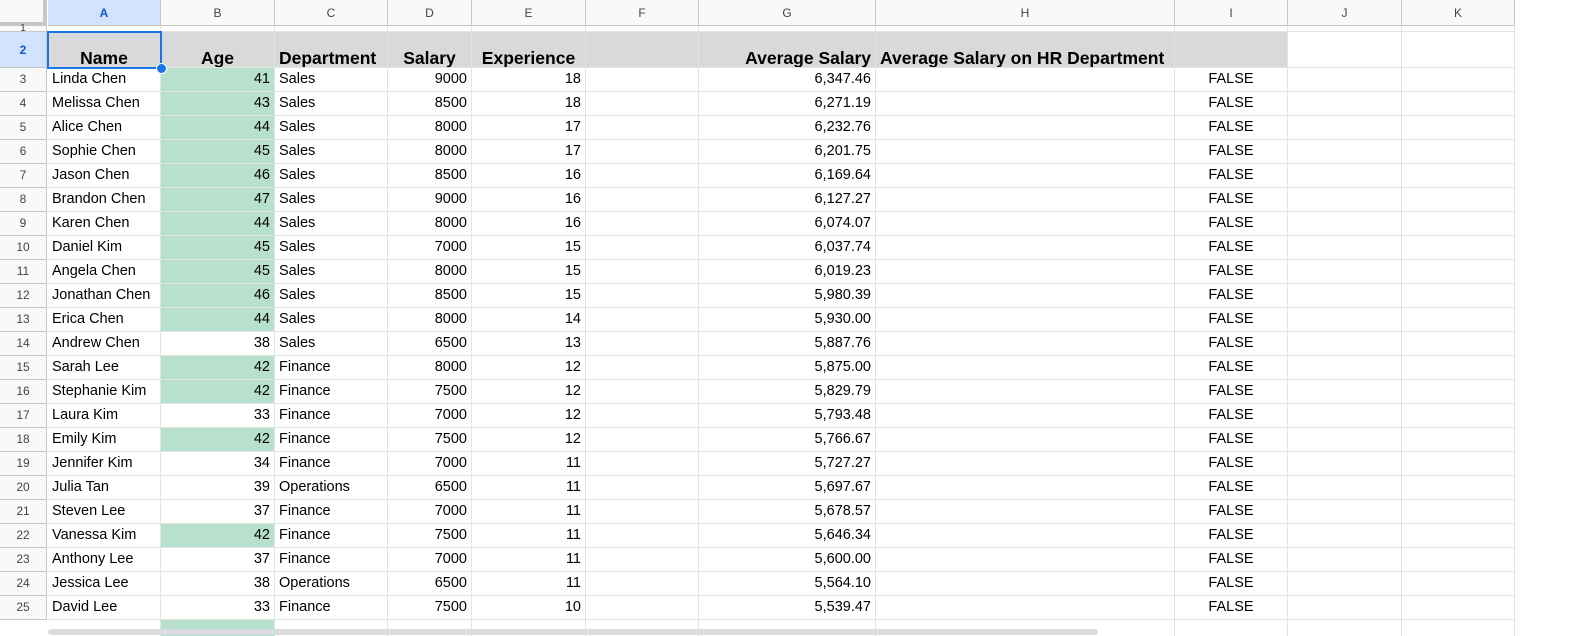 The height and width of the screenshot is (636, 1575). What do you see at coordinates (642, 50) in the screenshot?
I see `header-empty` at bounding box center [642, 50].